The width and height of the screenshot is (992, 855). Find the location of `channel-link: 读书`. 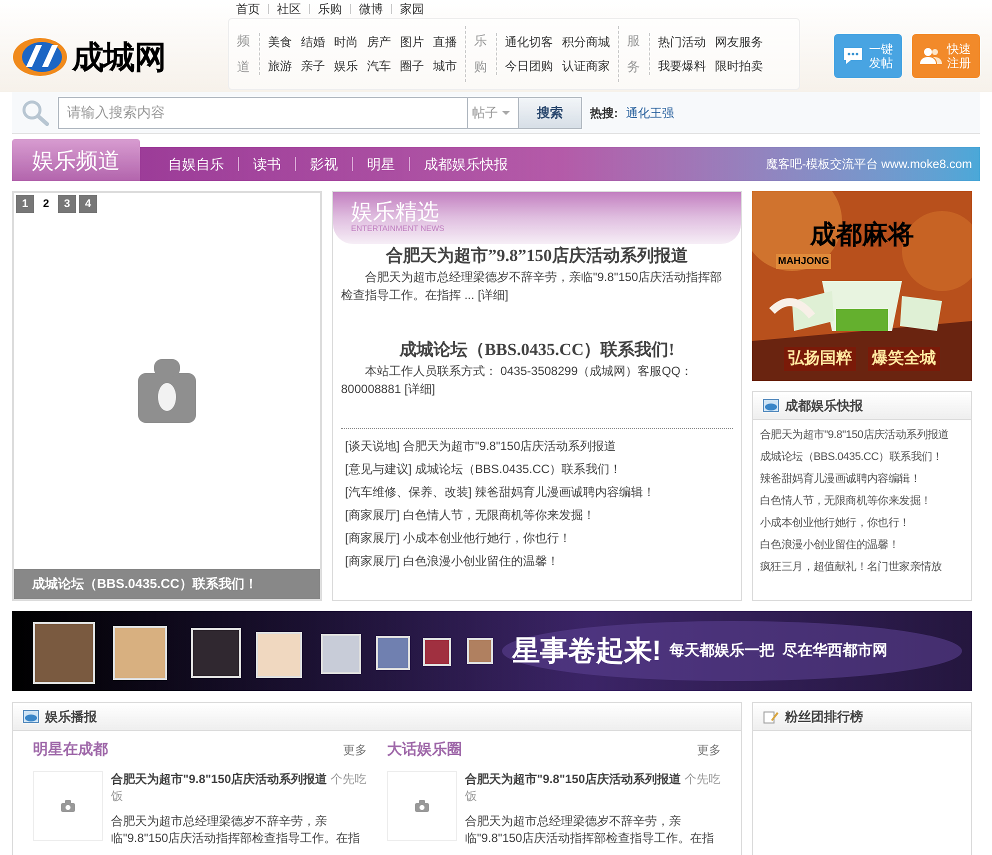

channel-link: 读书 is located at coordinates (266, 164).